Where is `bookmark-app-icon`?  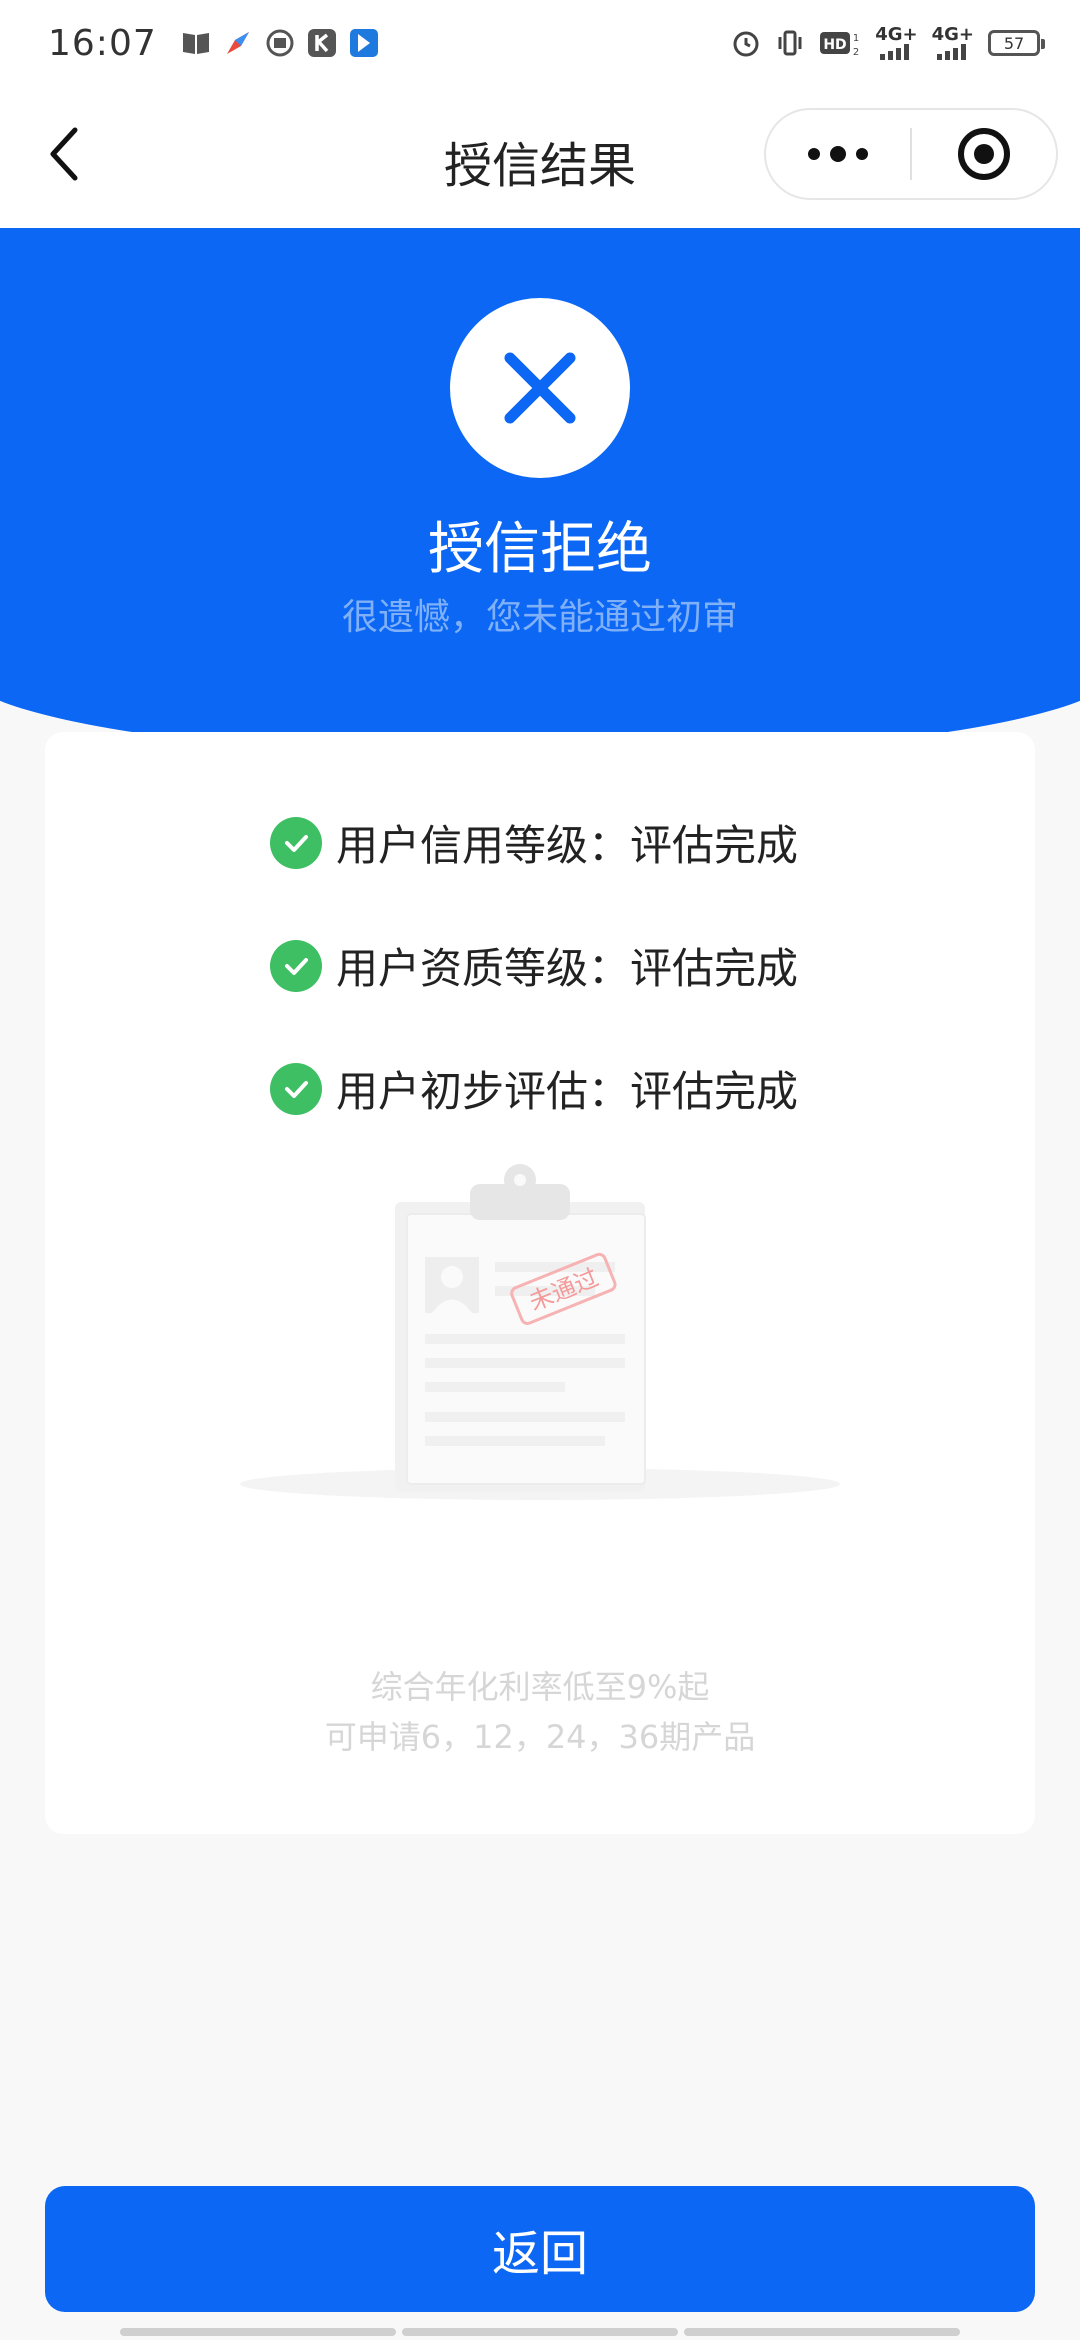
bookmark-app-icon is located at coordinates (364, 43).